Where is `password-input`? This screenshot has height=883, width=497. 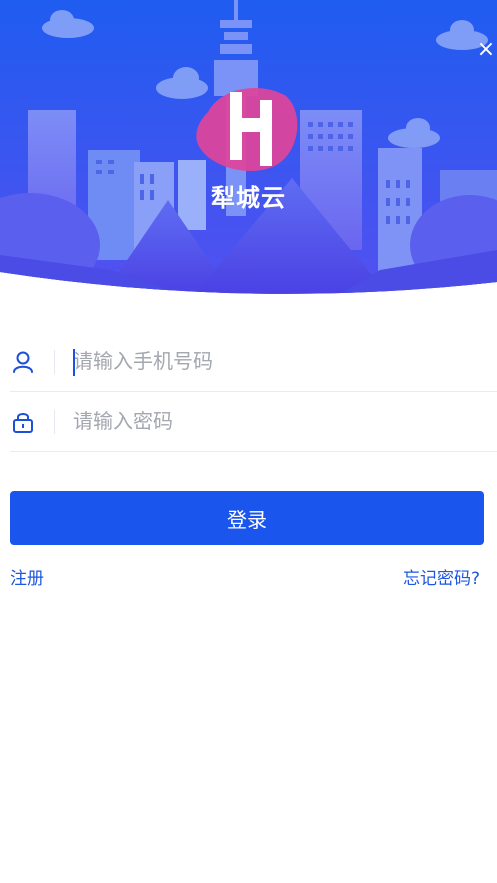
password-input is located at coordinates (273, 421).